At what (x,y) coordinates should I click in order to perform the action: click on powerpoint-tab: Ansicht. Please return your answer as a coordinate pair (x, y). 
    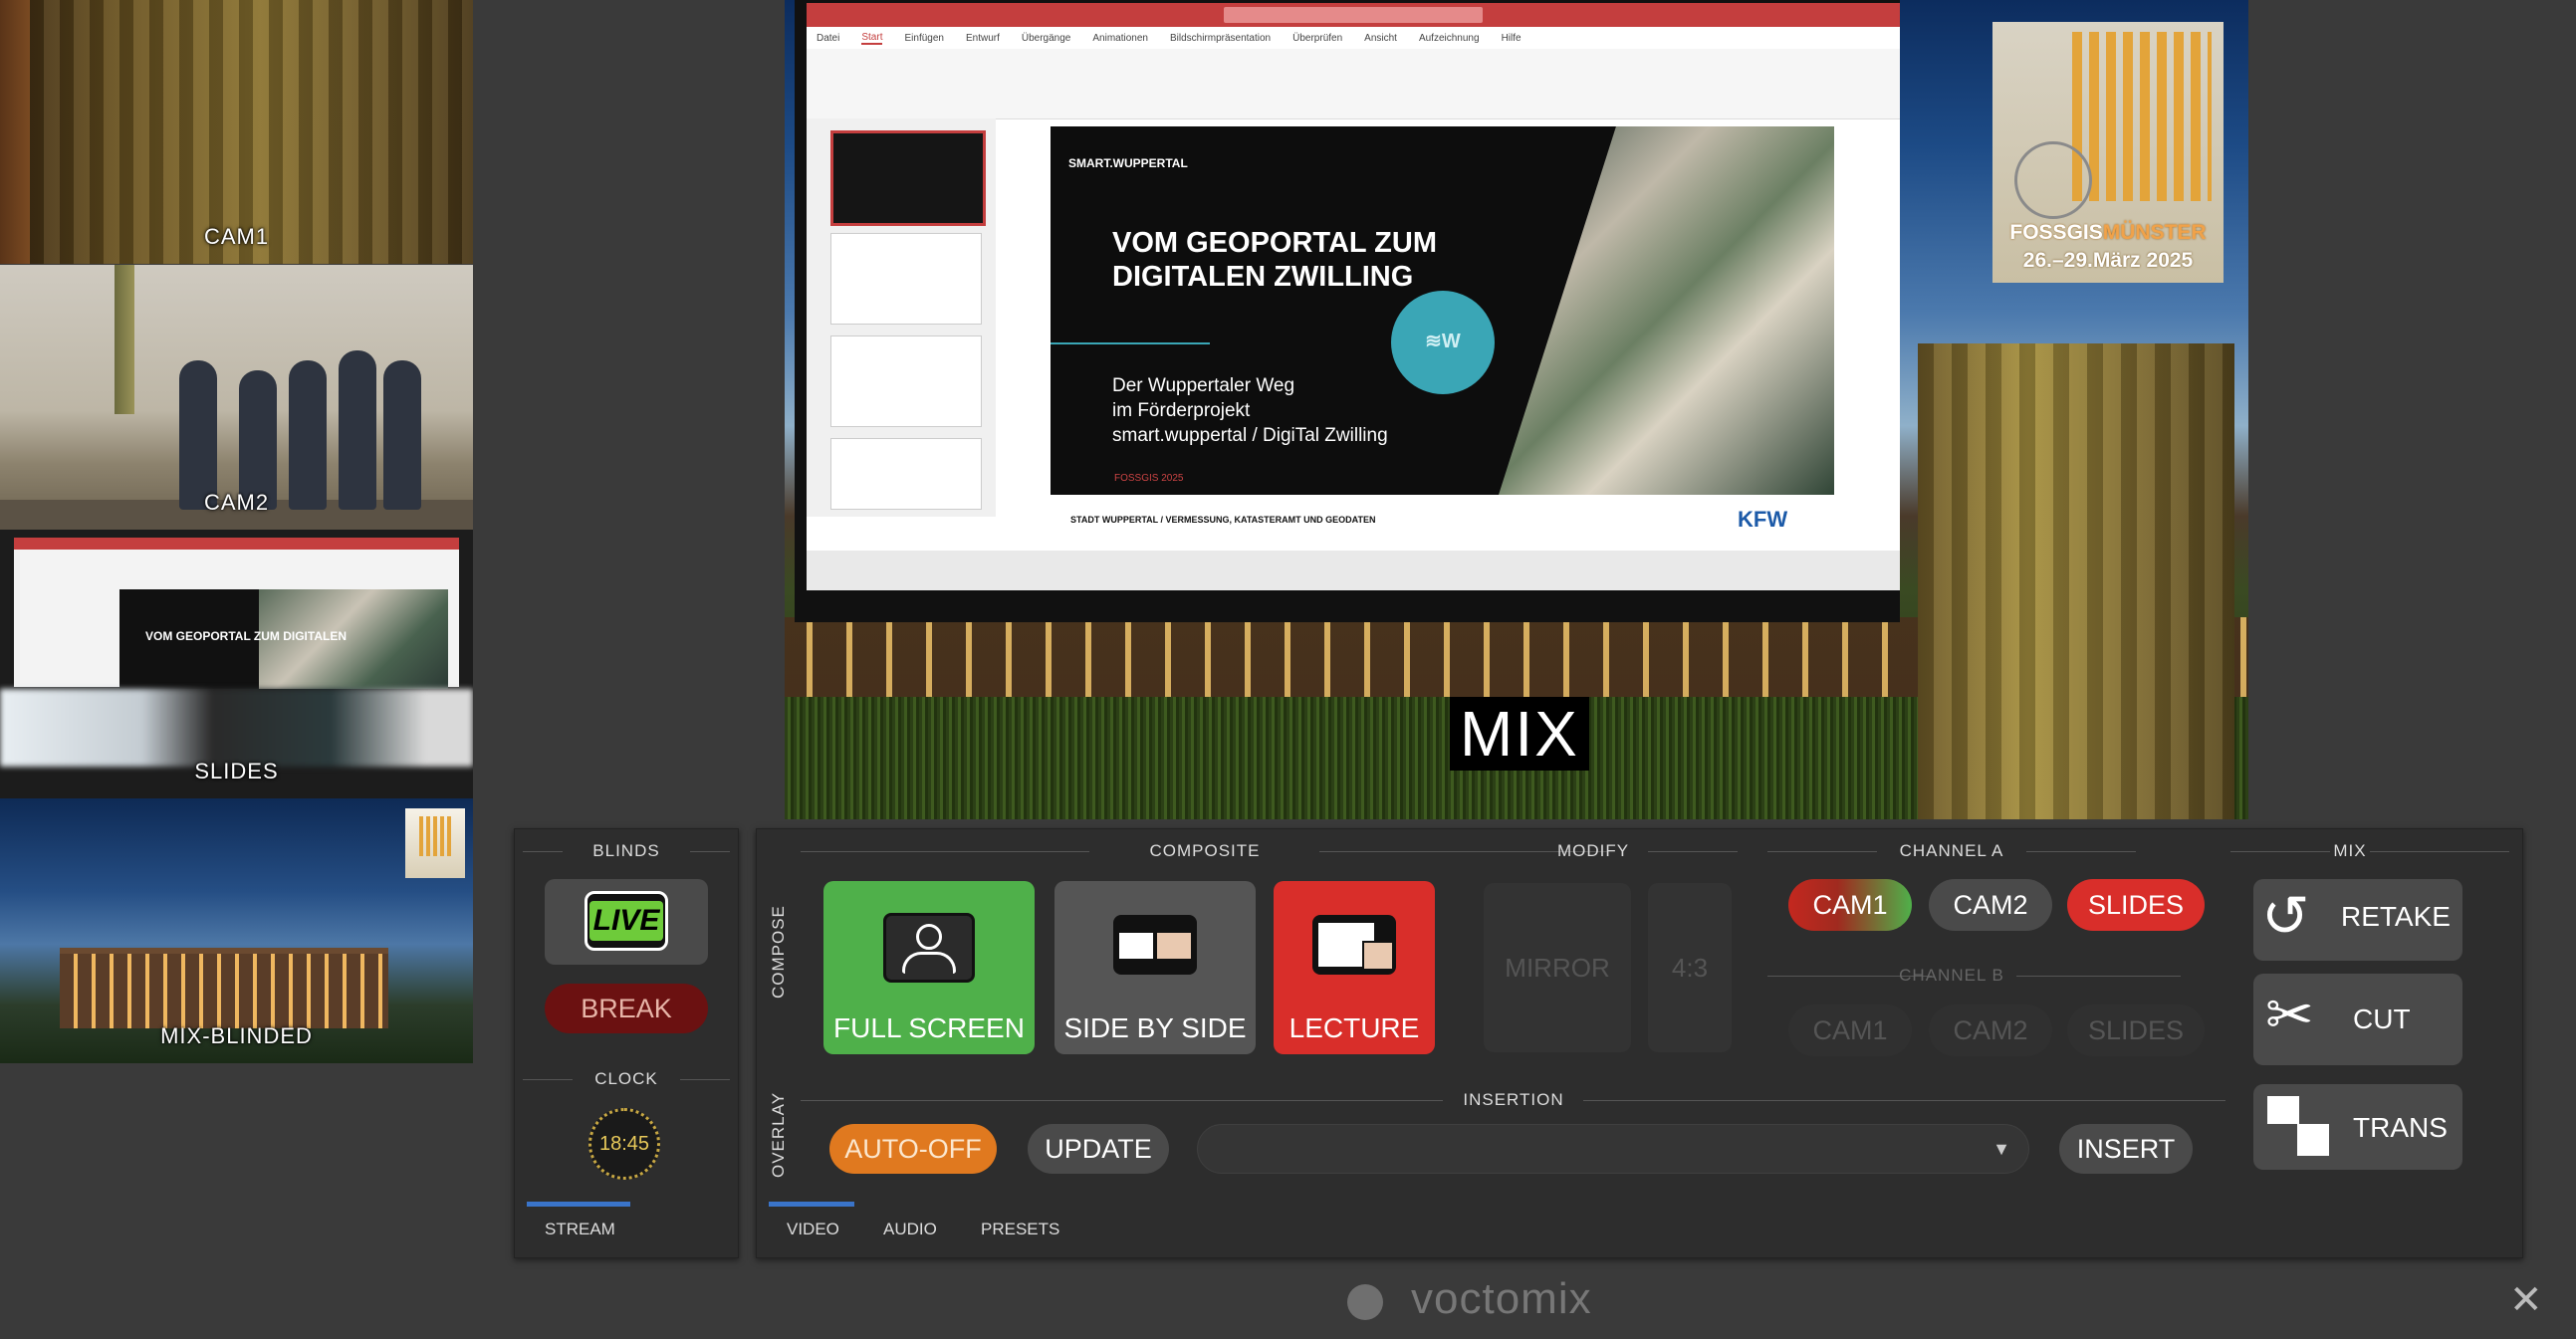
    Looking at the image, I should click on (1380, 38).